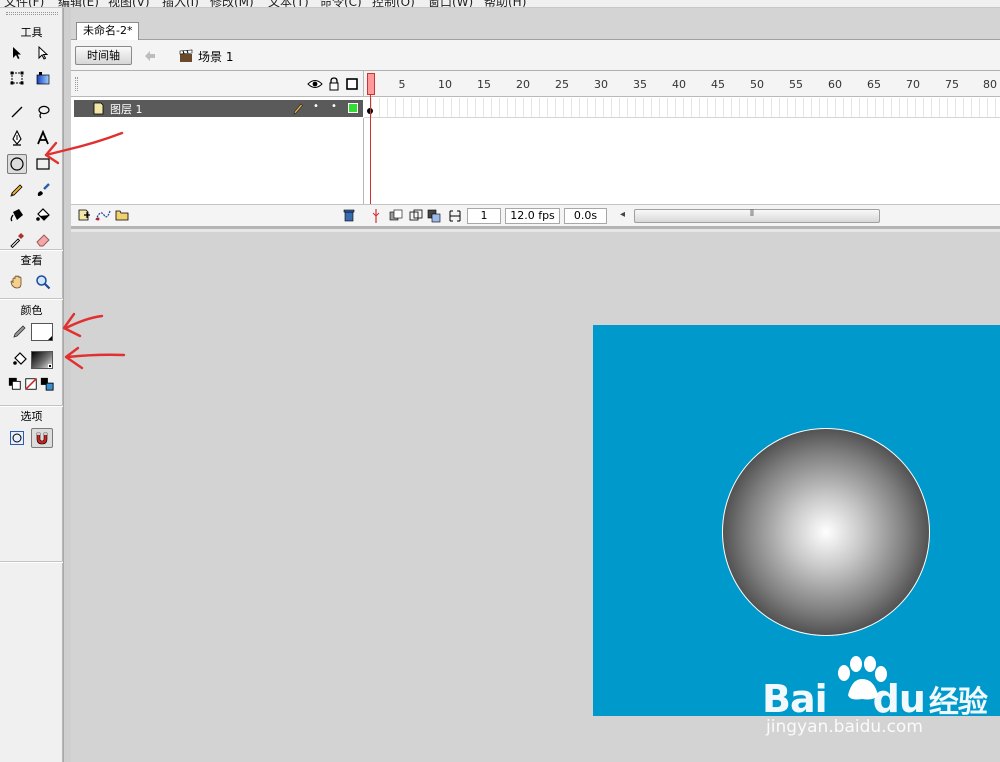  I want to click on brush-tool, so click(43, 190).